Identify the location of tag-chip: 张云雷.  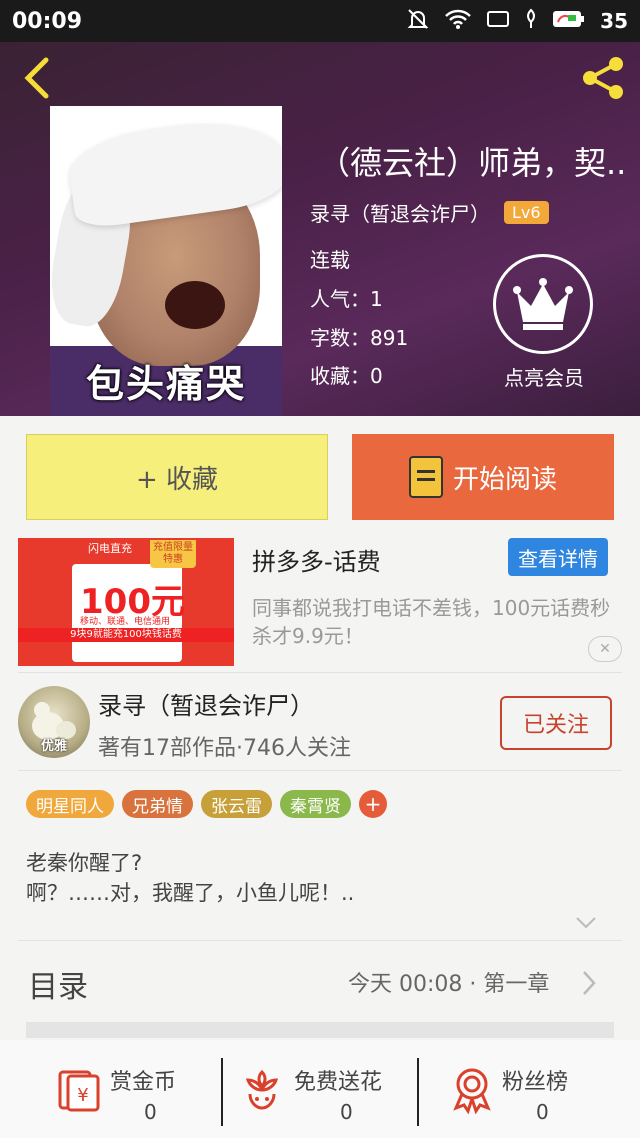
(236, 804).